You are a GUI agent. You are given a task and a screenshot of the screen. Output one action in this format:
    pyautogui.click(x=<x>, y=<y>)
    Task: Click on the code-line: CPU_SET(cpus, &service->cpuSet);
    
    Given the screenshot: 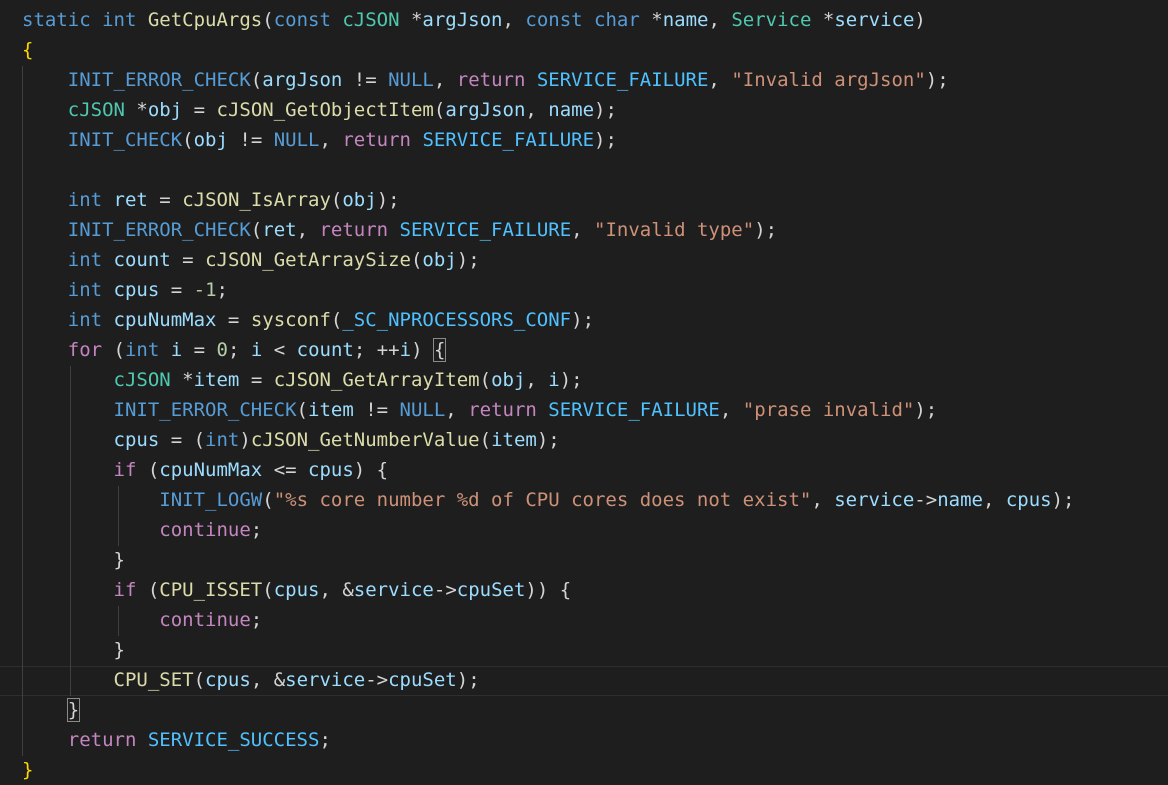 What is the action you would take?
    pyautogui.click(x=251, y=680)
    